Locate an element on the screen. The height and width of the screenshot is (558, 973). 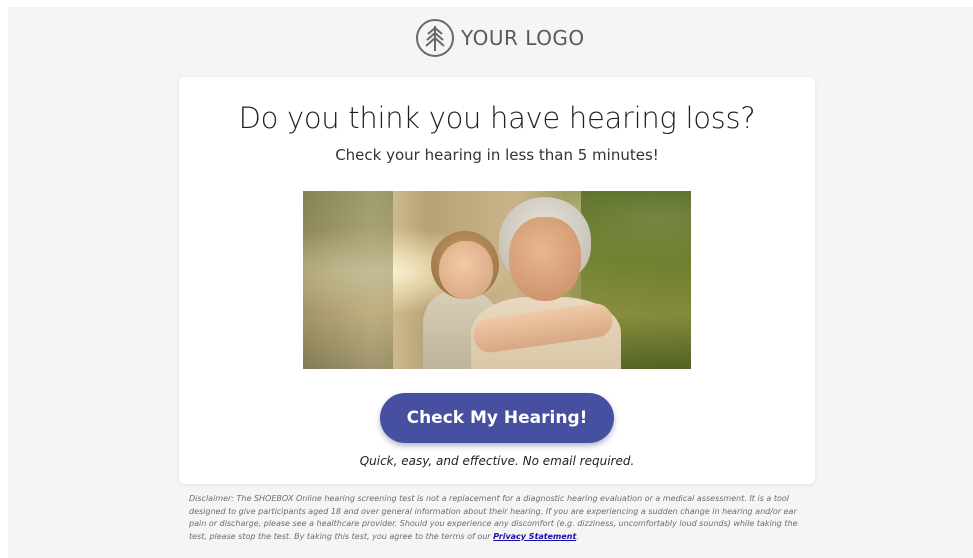
privacy-statement-link: Privacy Statement is located at coordinates (534, 536).